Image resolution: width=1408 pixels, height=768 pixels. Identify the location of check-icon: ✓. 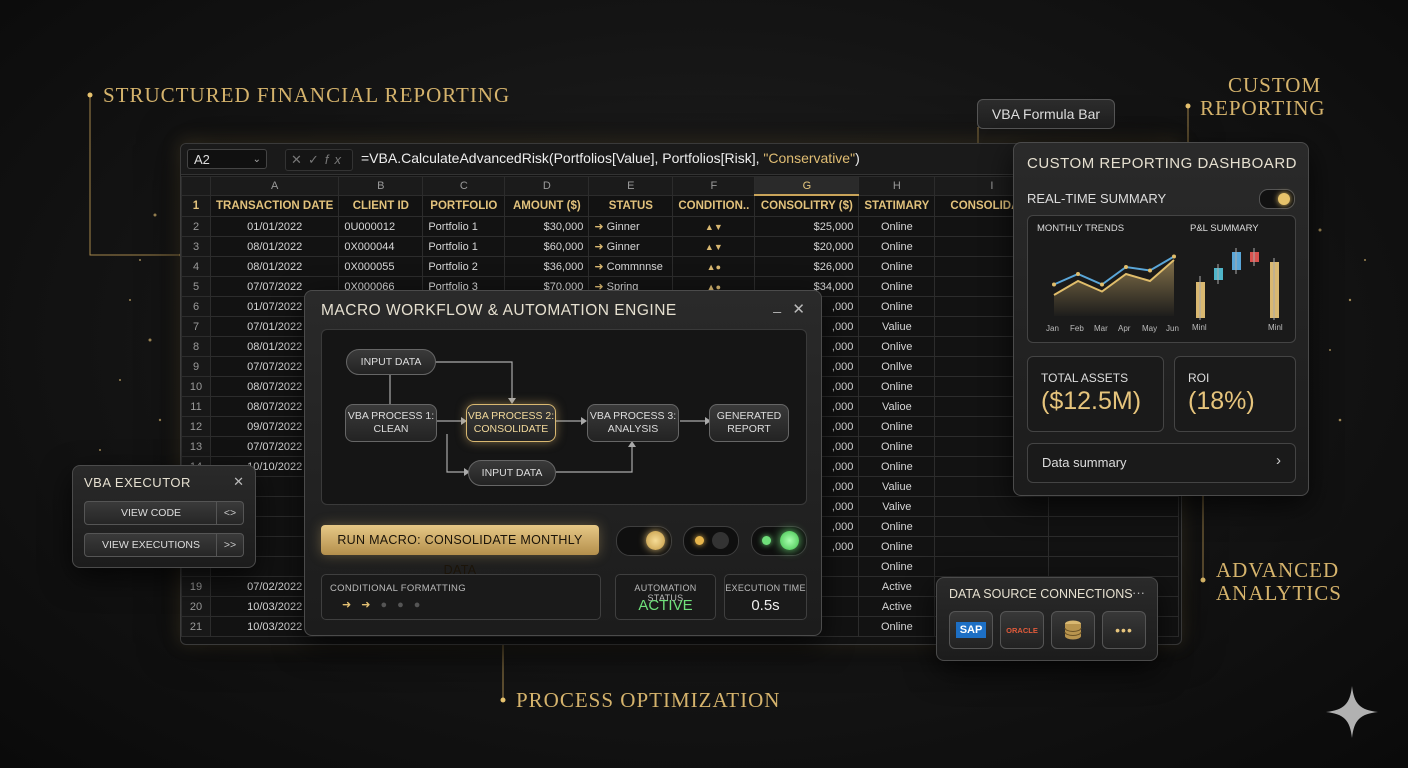
(316, 159).